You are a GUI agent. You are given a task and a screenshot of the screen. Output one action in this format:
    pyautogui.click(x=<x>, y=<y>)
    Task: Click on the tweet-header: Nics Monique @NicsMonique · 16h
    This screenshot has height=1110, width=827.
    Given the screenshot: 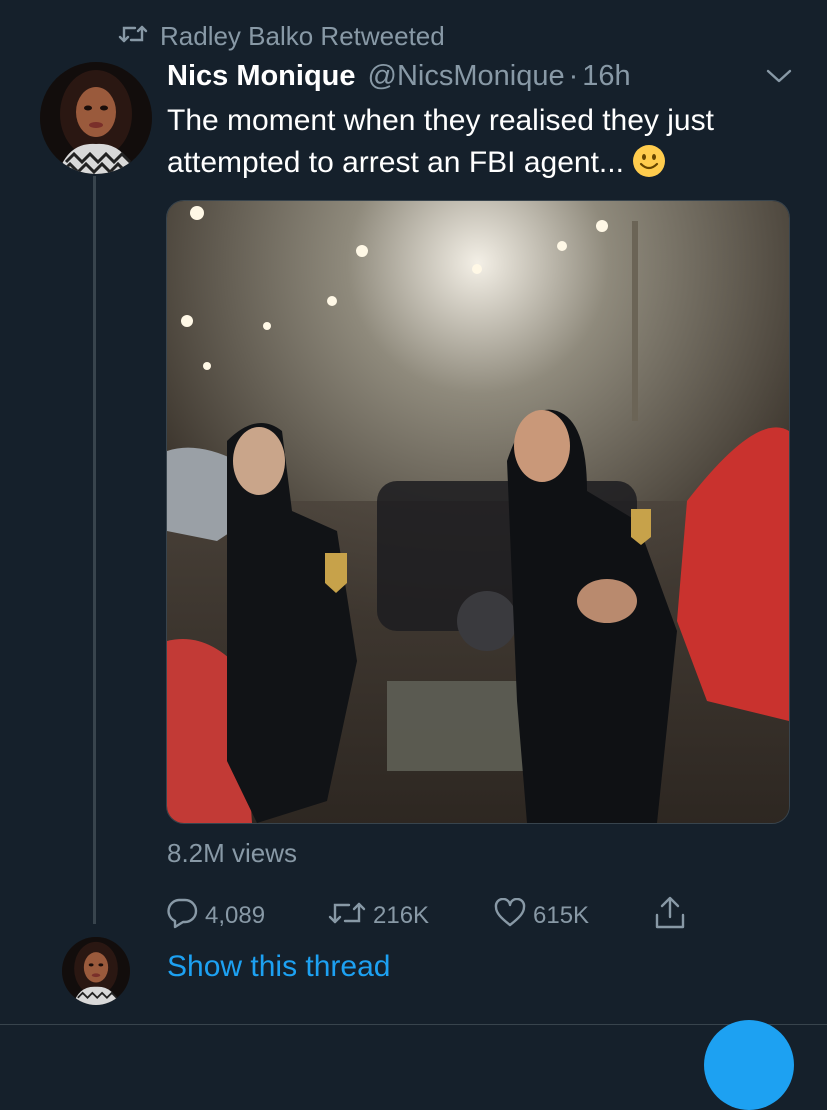 What is the action you would take?
    pyautogui.click(x=472, y=76)
    